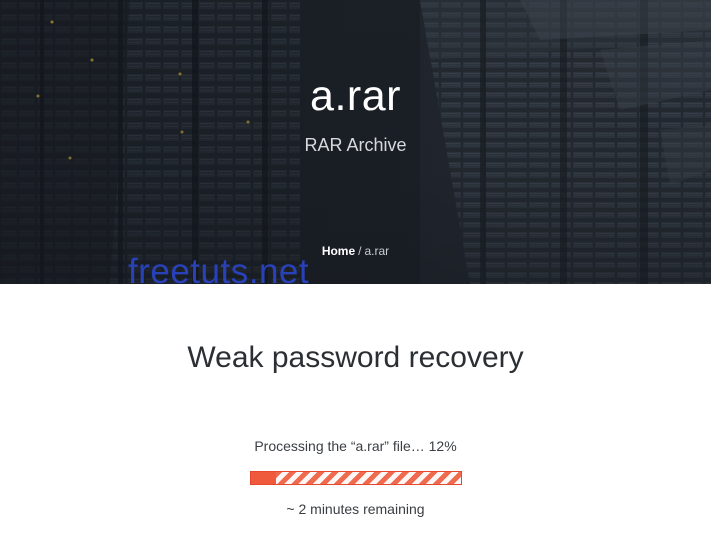 The width and height of the screenshot is (711, 546). Describe the element at coordinates (355, 509) in the screenshot. I see `time-remaining: ~ 2 minutes remaining` at that location.